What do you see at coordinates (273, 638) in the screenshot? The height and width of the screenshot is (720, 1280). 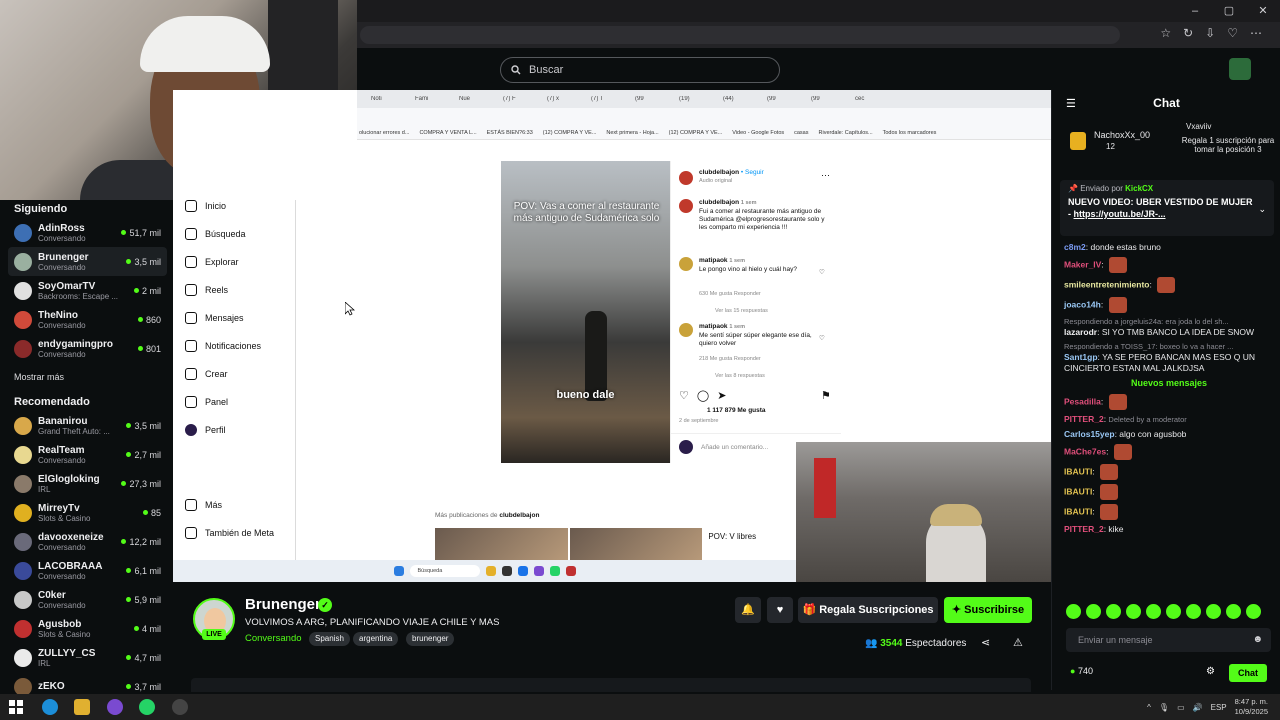 I see `stream-category: Conversando` at bounding box center [273, 638].